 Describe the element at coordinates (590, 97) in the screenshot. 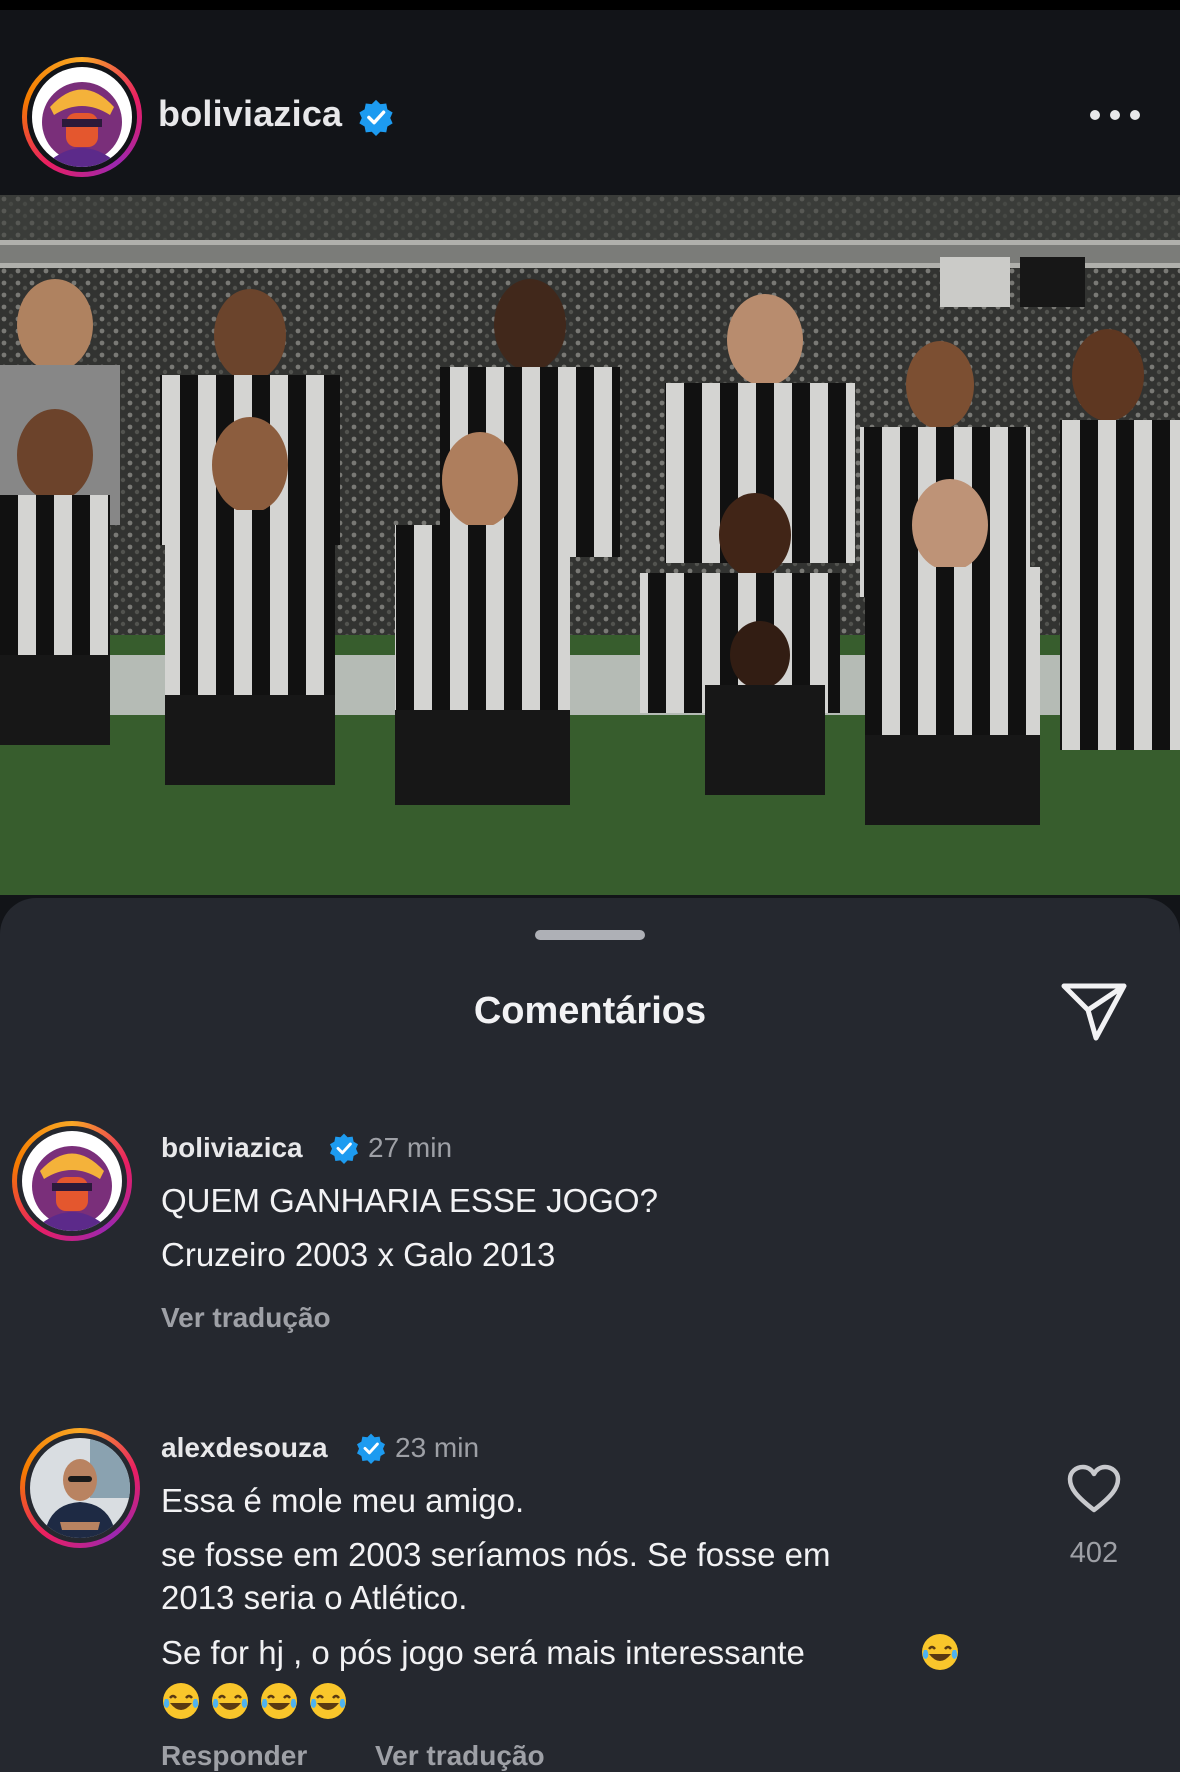

I see `post-header: boliviazica` at that location.